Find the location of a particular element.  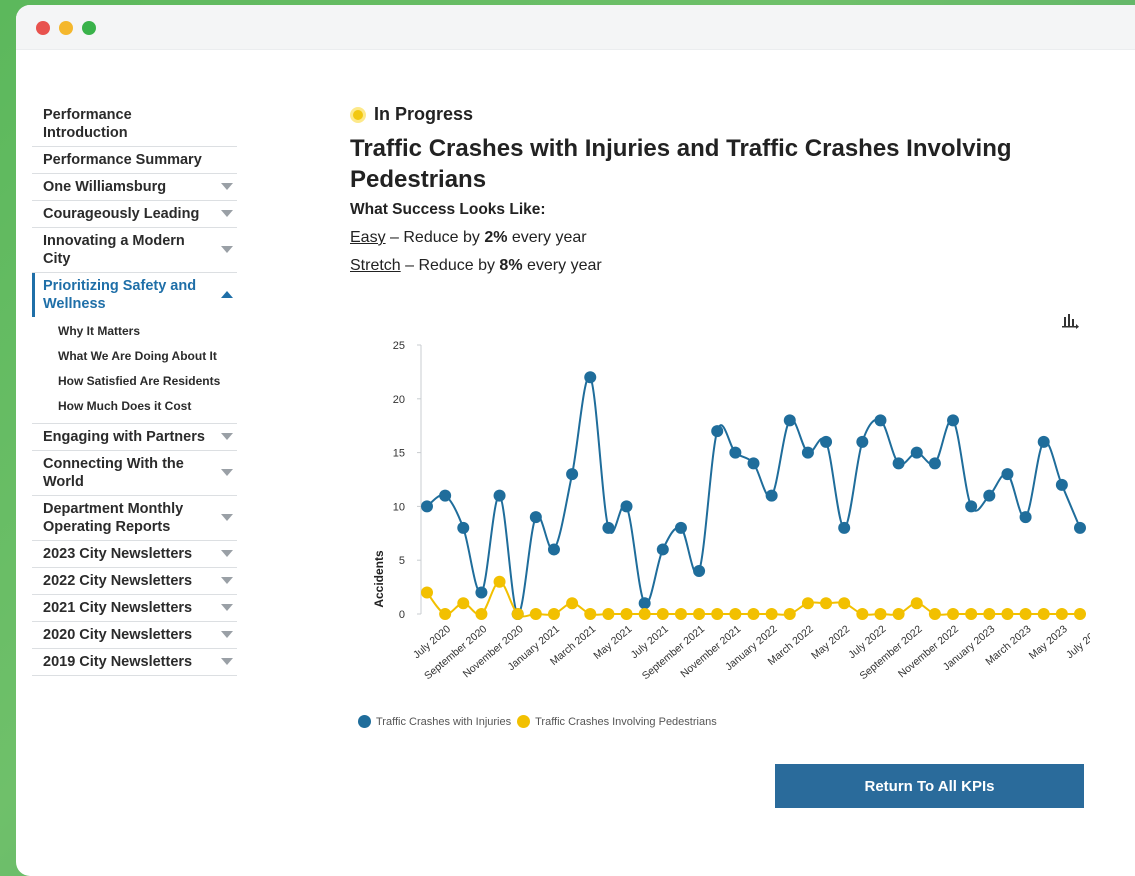

return-to-all-kpis-button: Return To All KPIs is located at coordinates (929, 786).